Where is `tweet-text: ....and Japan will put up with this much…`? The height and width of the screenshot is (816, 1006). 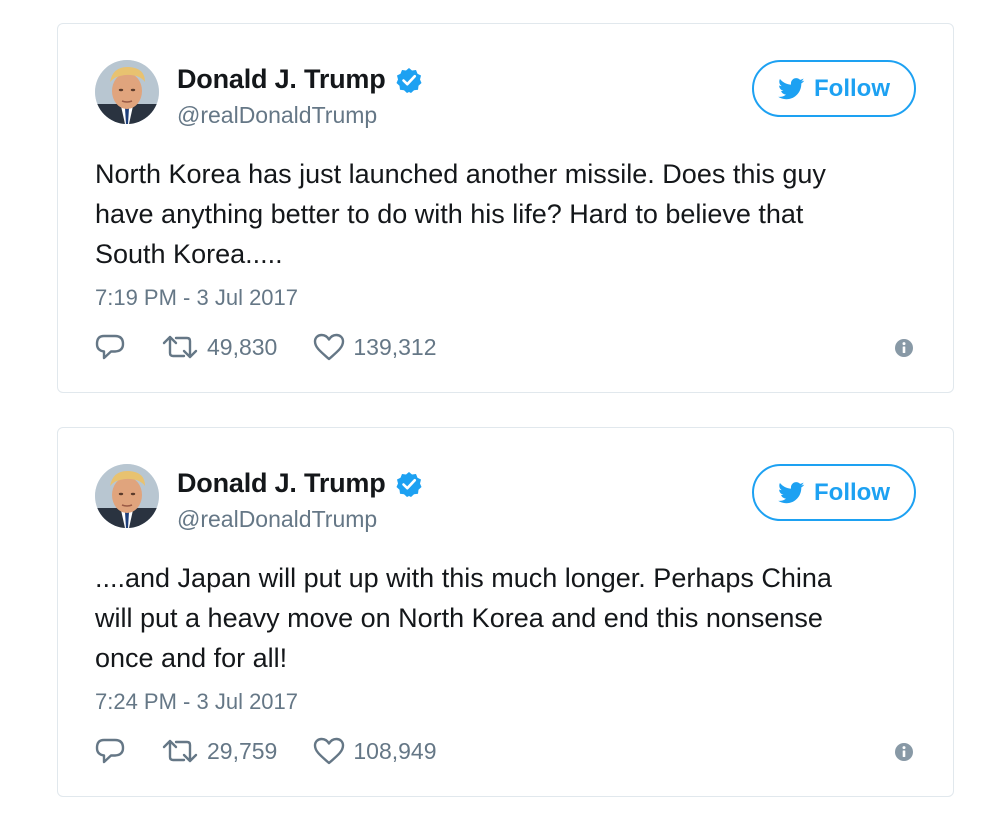
tweet-text: ....and Japan will put up with this much… is located at coordinates (505, 618).